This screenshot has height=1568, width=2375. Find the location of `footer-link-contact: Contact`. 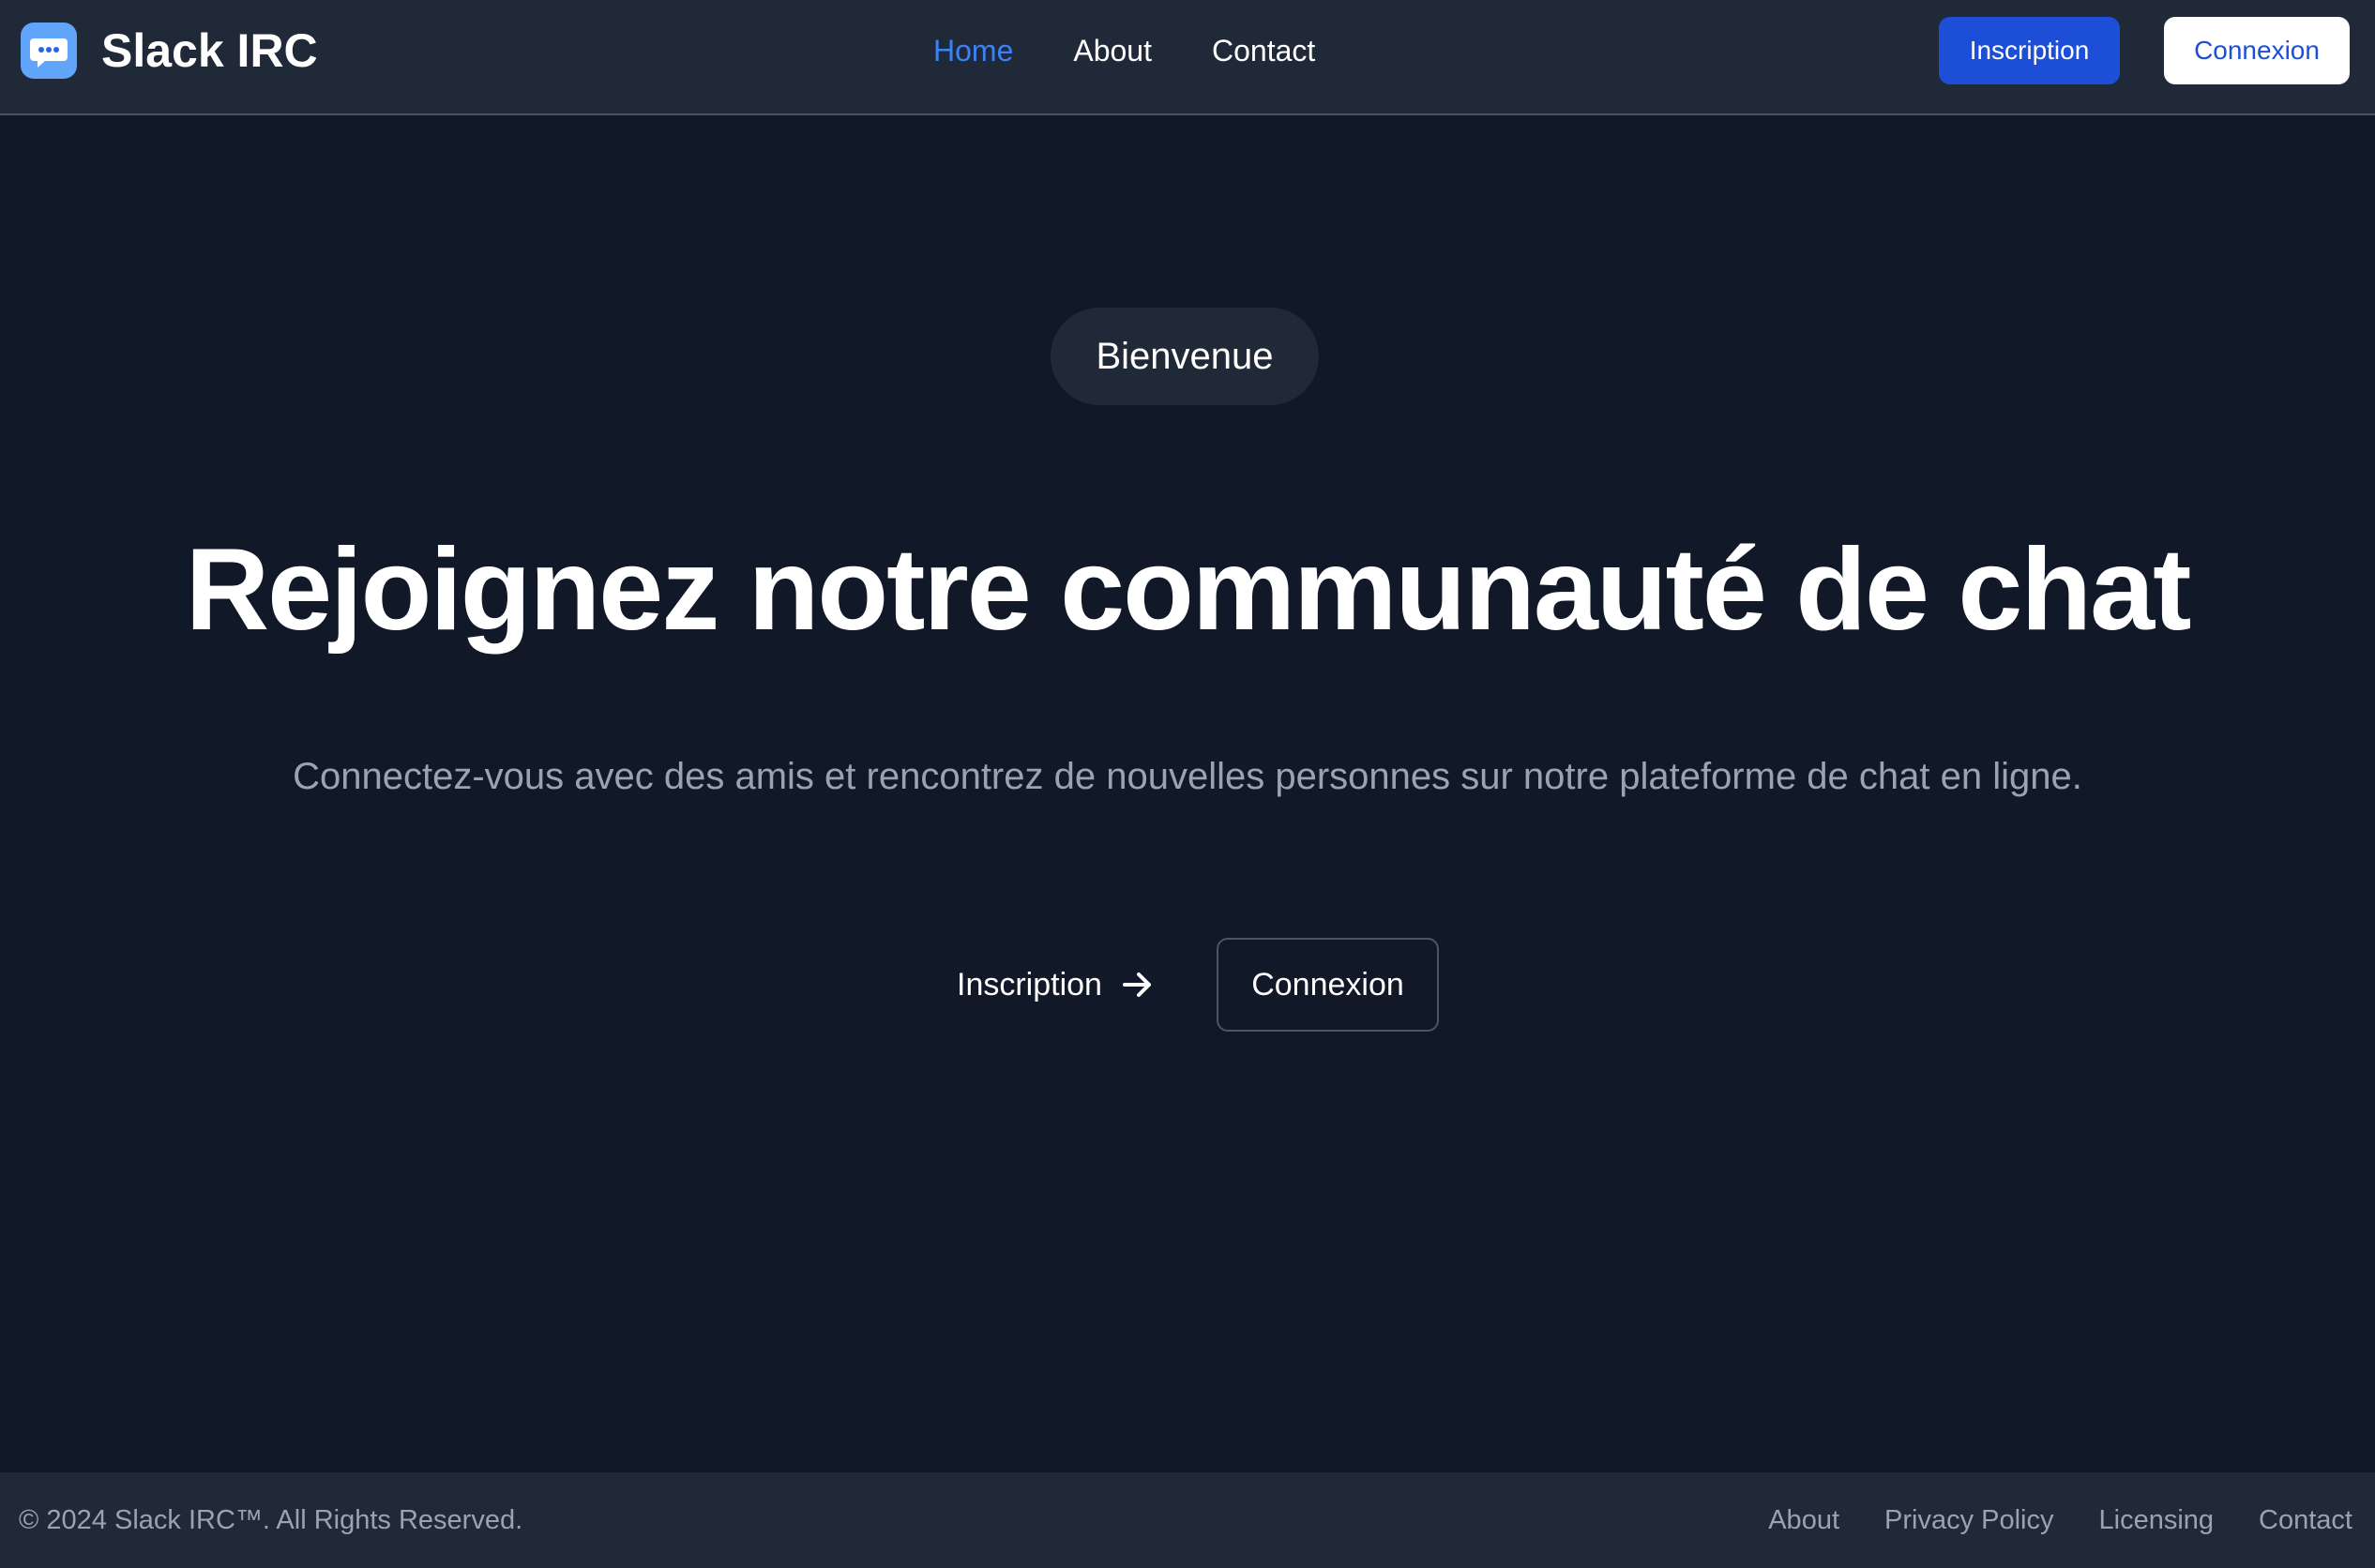

footer-link-contact: Contact is located at coordinates (2305, 1520).